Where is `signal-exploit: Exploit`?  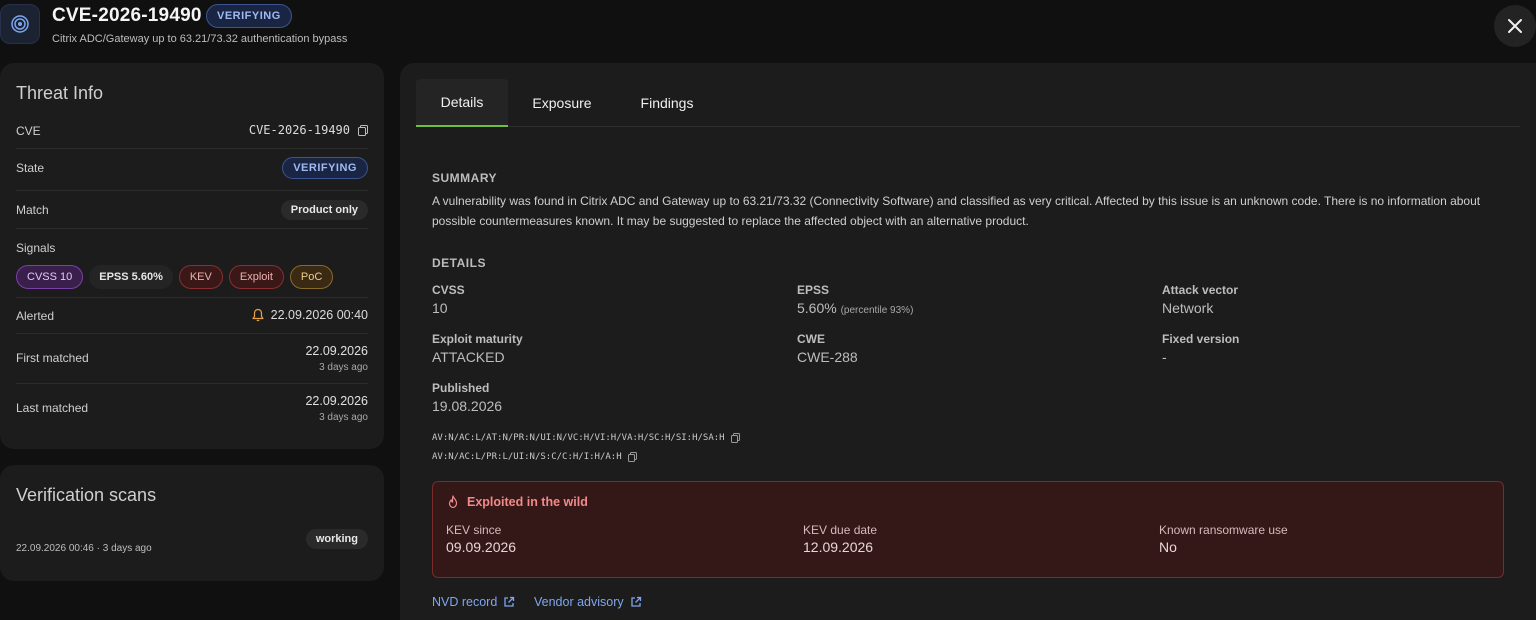 signal-exploit: Exploit is located at coordinates (256, 277).